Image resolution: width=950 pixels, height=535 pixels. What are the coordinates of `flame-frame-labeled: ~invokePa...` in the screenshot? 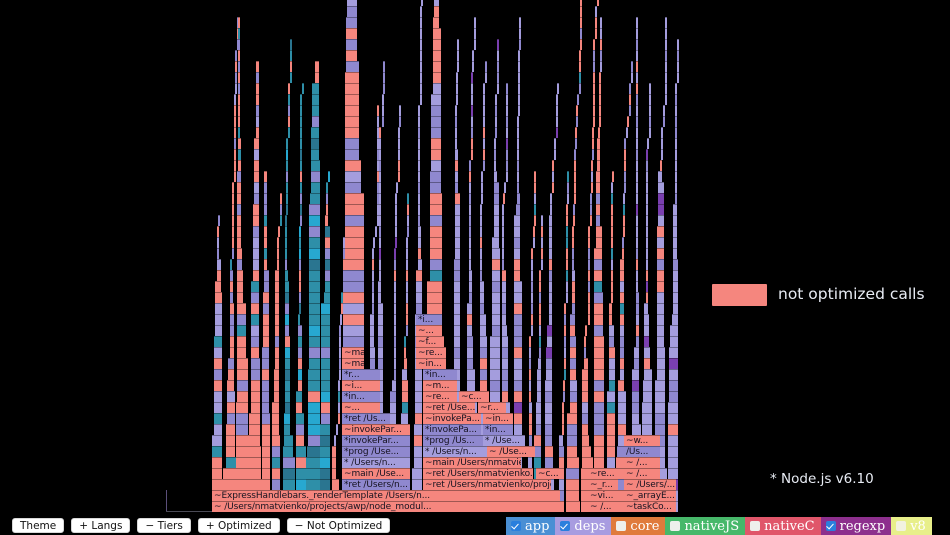 It's located at (452, 418).